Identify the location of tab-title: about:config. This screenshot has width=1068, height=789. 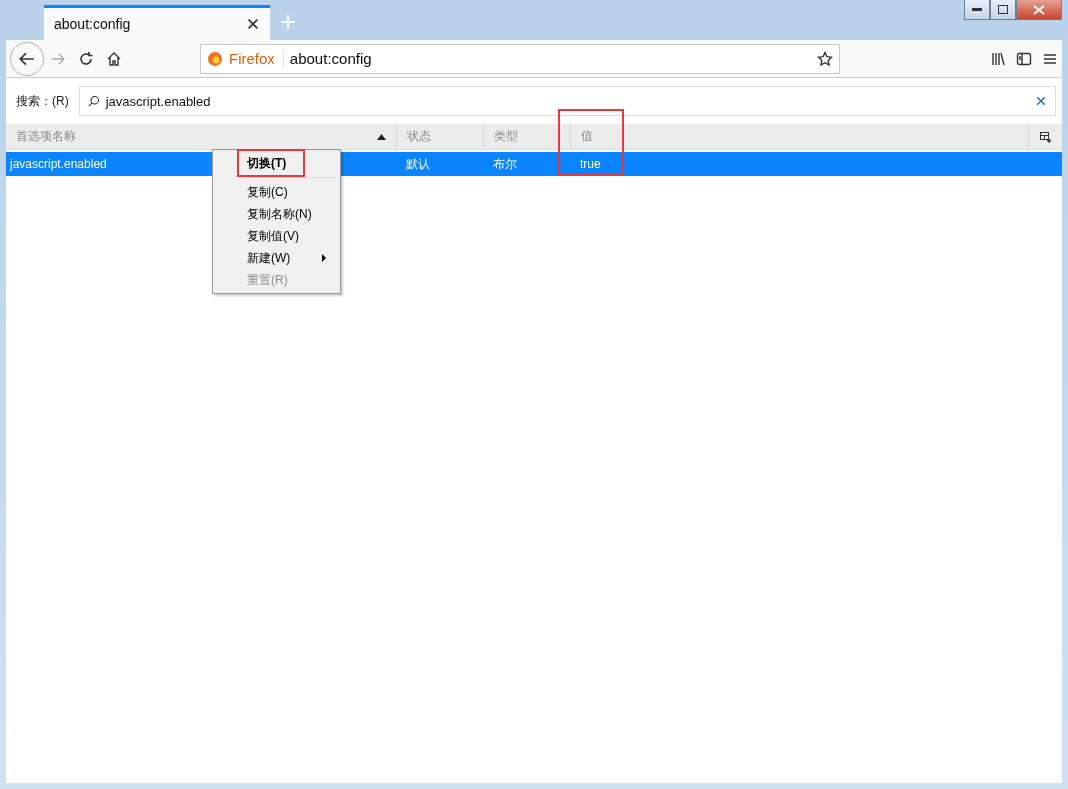
(92, 24).